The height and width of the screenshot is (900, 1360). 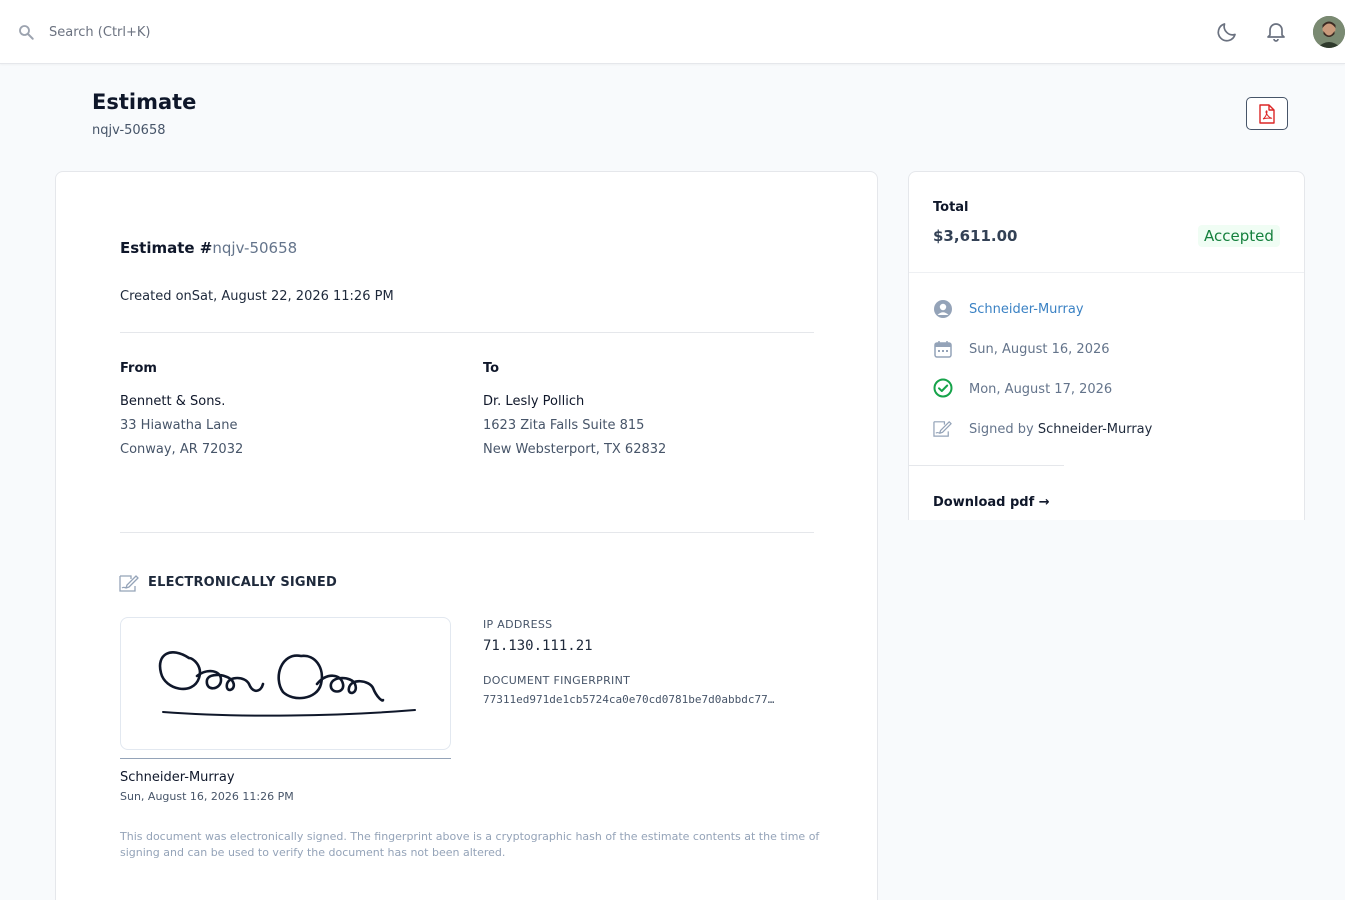 What do you see at coordinates (173, 401) in the screenshot?
I see `from-name: Bennett & Sons.` at bounding box center [173, 401].